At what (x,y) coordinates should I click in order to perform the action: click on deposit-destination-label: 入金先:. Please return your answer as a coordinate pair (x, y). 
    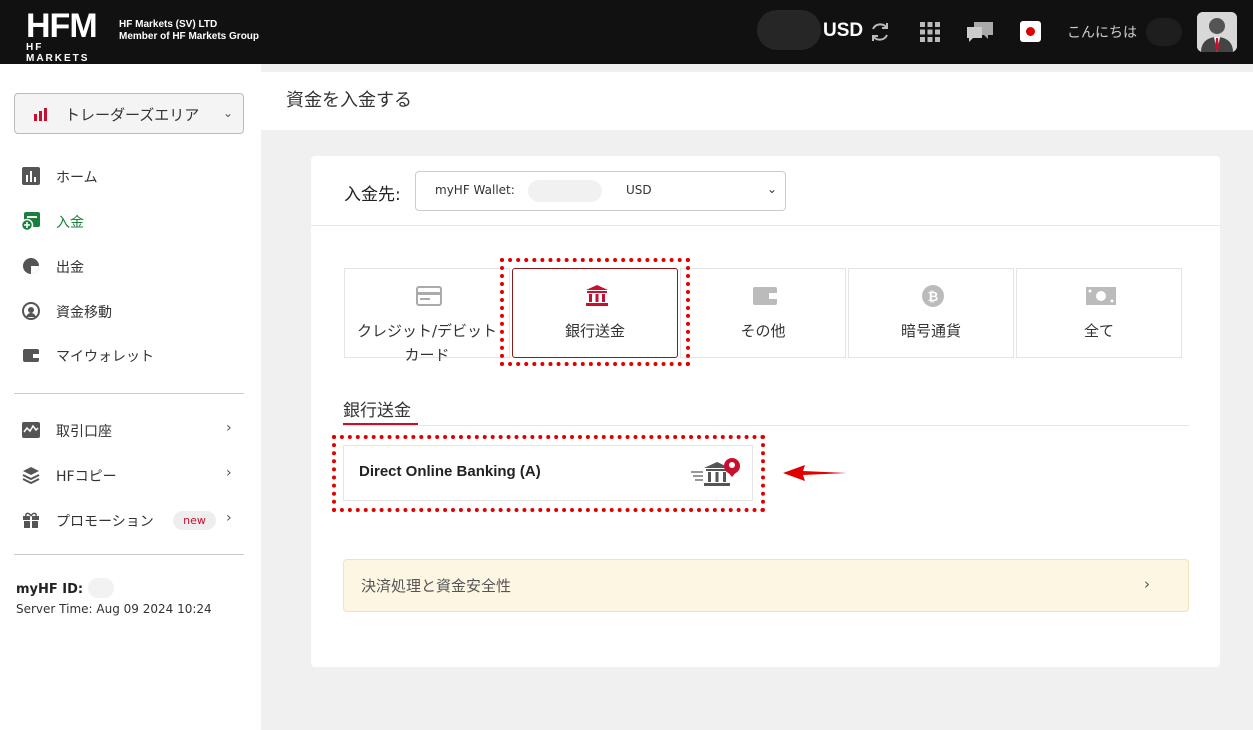
    Looking at the image, I should click on (372, 195).